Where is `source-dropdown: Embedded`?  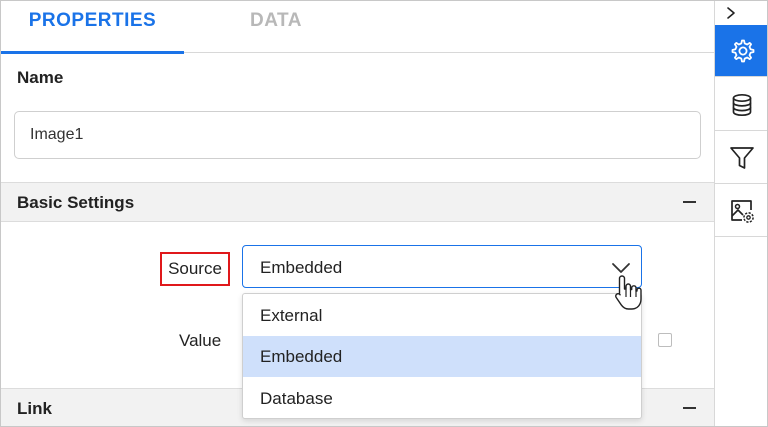 source-dropdown: Embedded is located at coordinates (442, 266).